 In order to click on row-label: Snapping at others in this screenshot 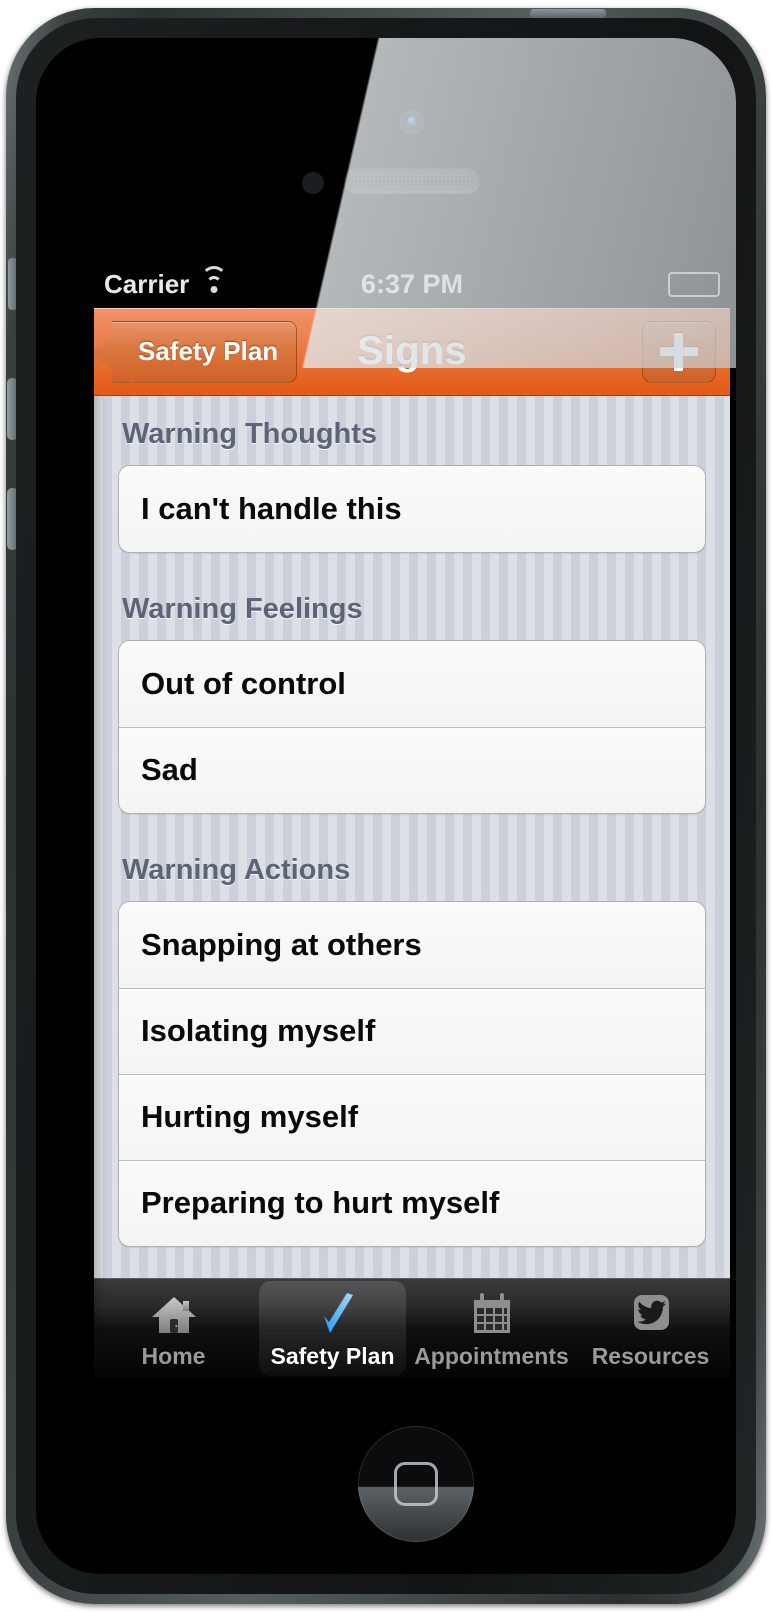, I will do `click(281, 944)`.